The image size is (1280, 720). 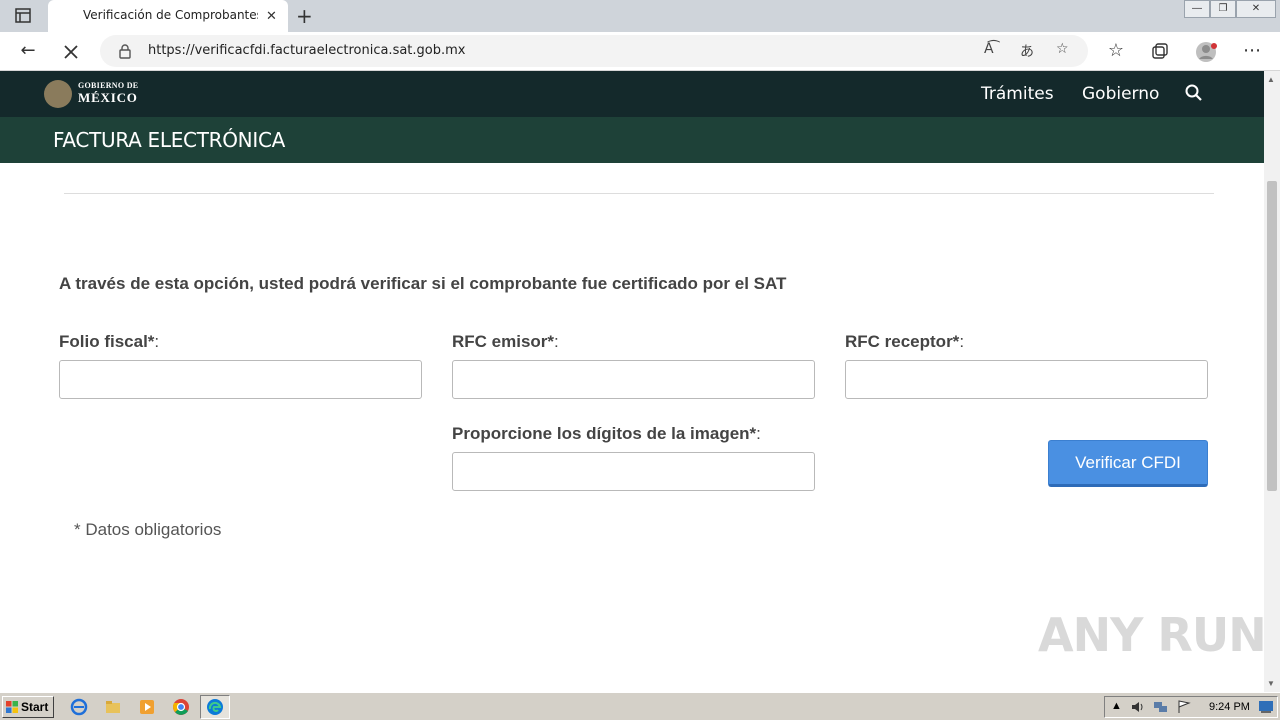 I want to click on scroll-up-icon: ▲, so click(x=1271, y=79).